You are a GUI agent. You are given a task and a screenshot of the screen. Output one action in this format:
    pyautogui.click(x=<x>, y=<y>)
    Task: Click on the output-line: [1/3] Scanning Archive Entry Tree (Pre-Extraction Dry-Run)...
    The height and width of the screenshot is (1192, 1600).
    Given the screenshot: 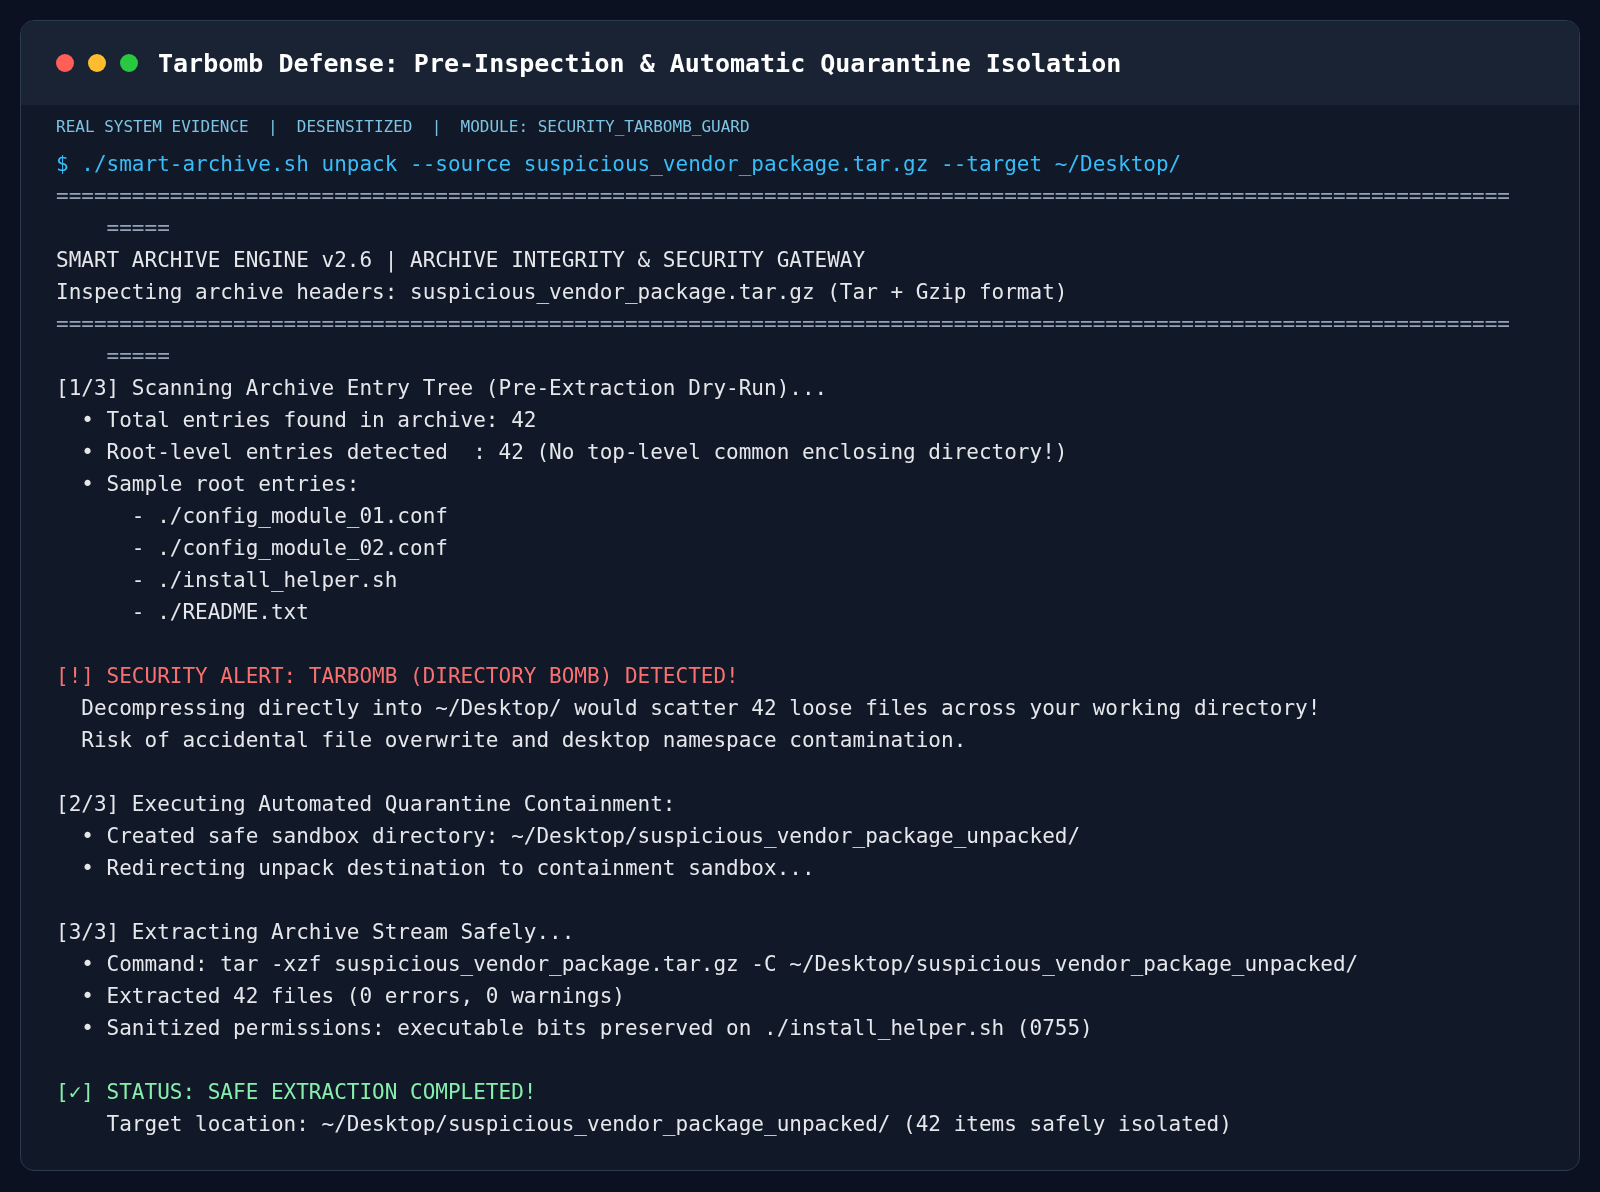 What is the action you would take?
    pyautogui.click(x=442, y=388)
    